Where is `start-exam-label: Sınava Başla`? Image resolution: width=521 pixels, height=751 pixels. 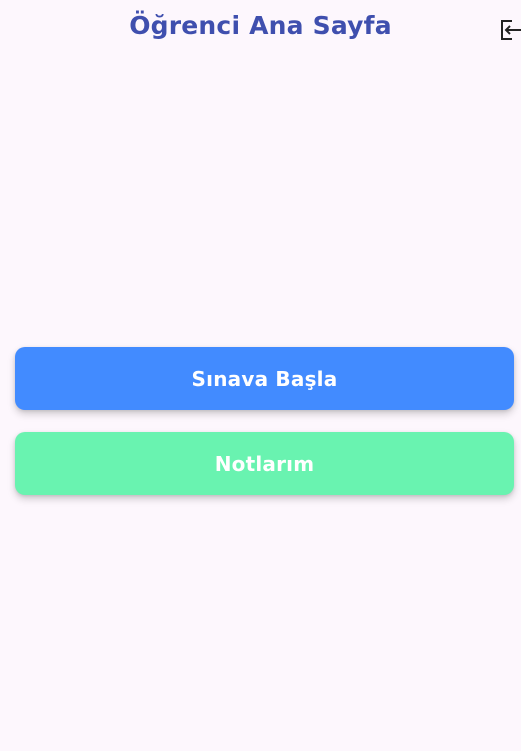 start-exam-label: Sınava Başla is located at coordinates (264, 378).